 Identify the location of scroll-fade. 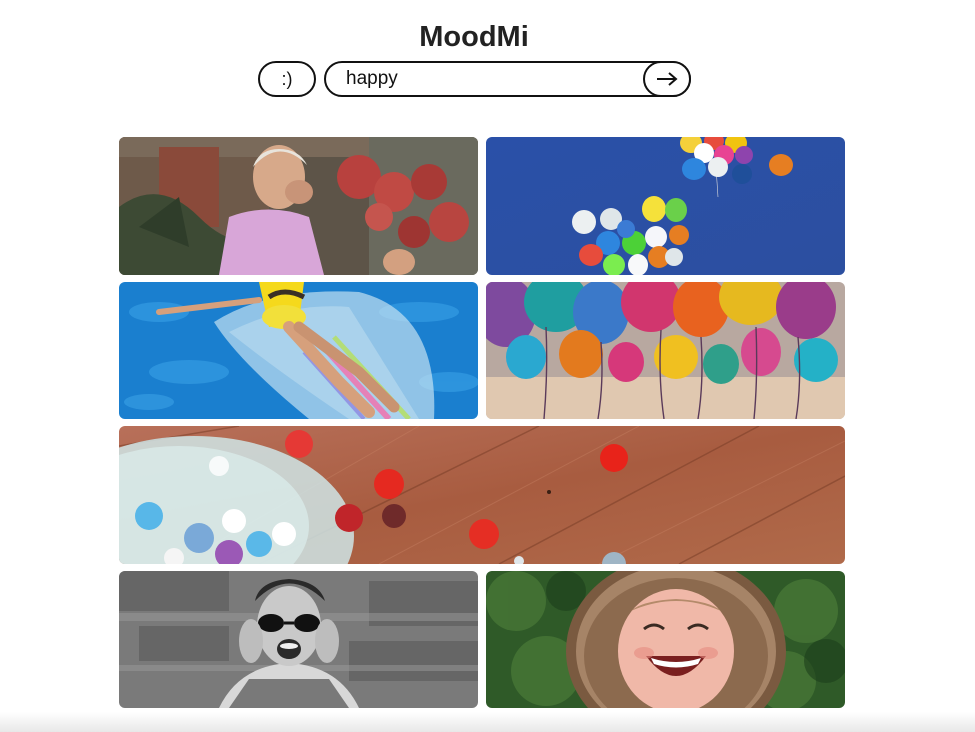
(487, 722).